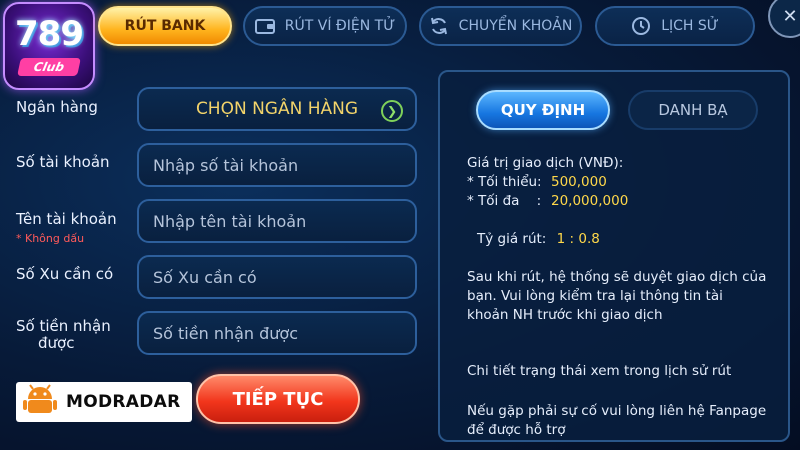  I want to click on tab-danh-ba-label: DANH BẠ, so click(693, 110).